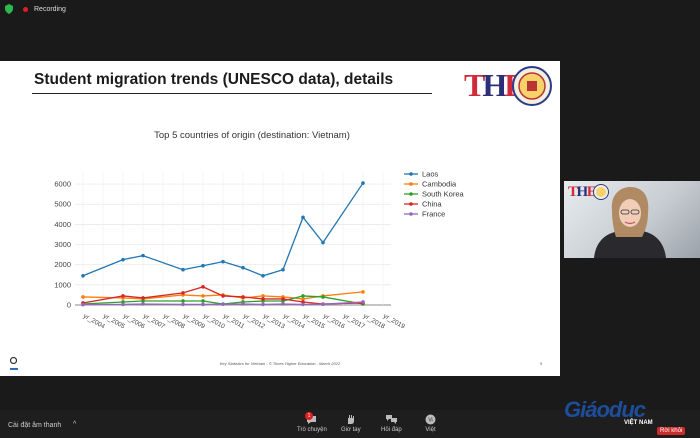 Image resolution: width=700 pixels, height=438 pixels. What do you see at coordinates (350, 9) in the screenshot?
I see `top-status-bar: Recording` at bounding box center [350, 9].